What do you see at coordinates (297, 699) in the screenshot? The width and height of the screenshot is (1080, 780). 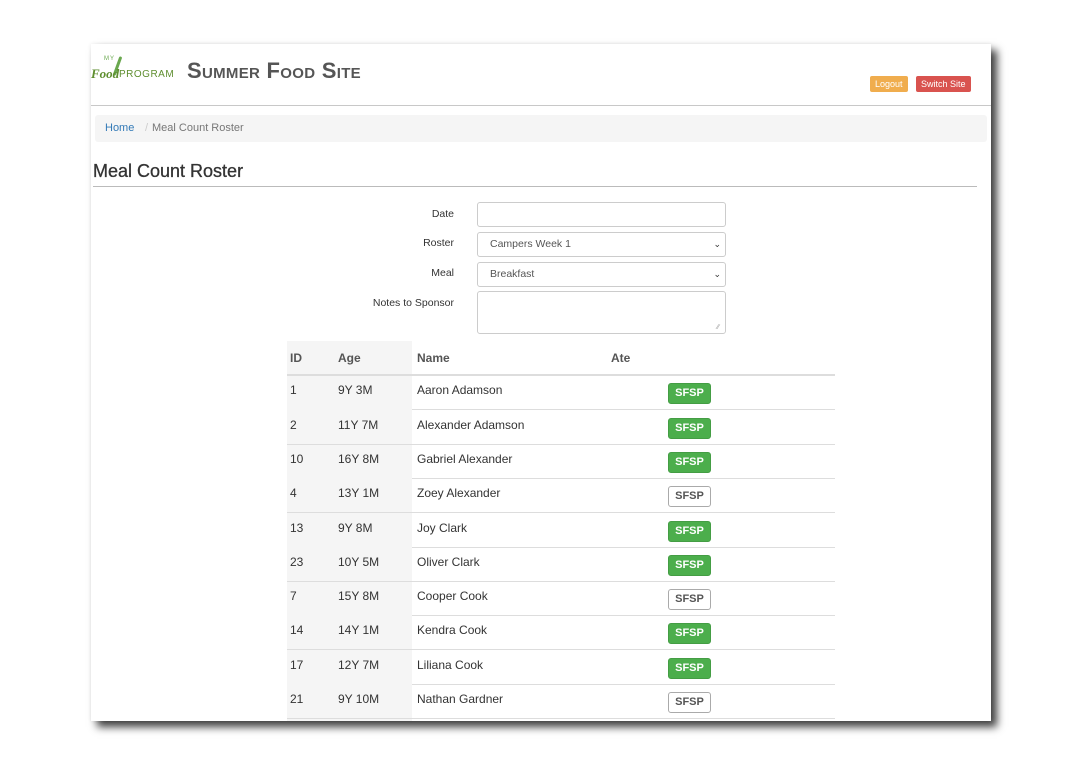 I see `cell-id: 21` at bounding box center [297, 699].